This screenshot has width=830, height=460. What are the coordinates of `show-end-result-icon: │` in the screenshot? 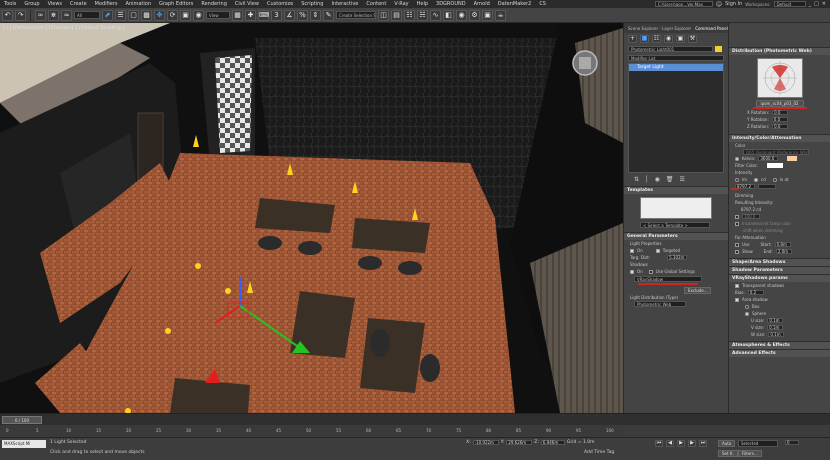 It's located at (647, 179).